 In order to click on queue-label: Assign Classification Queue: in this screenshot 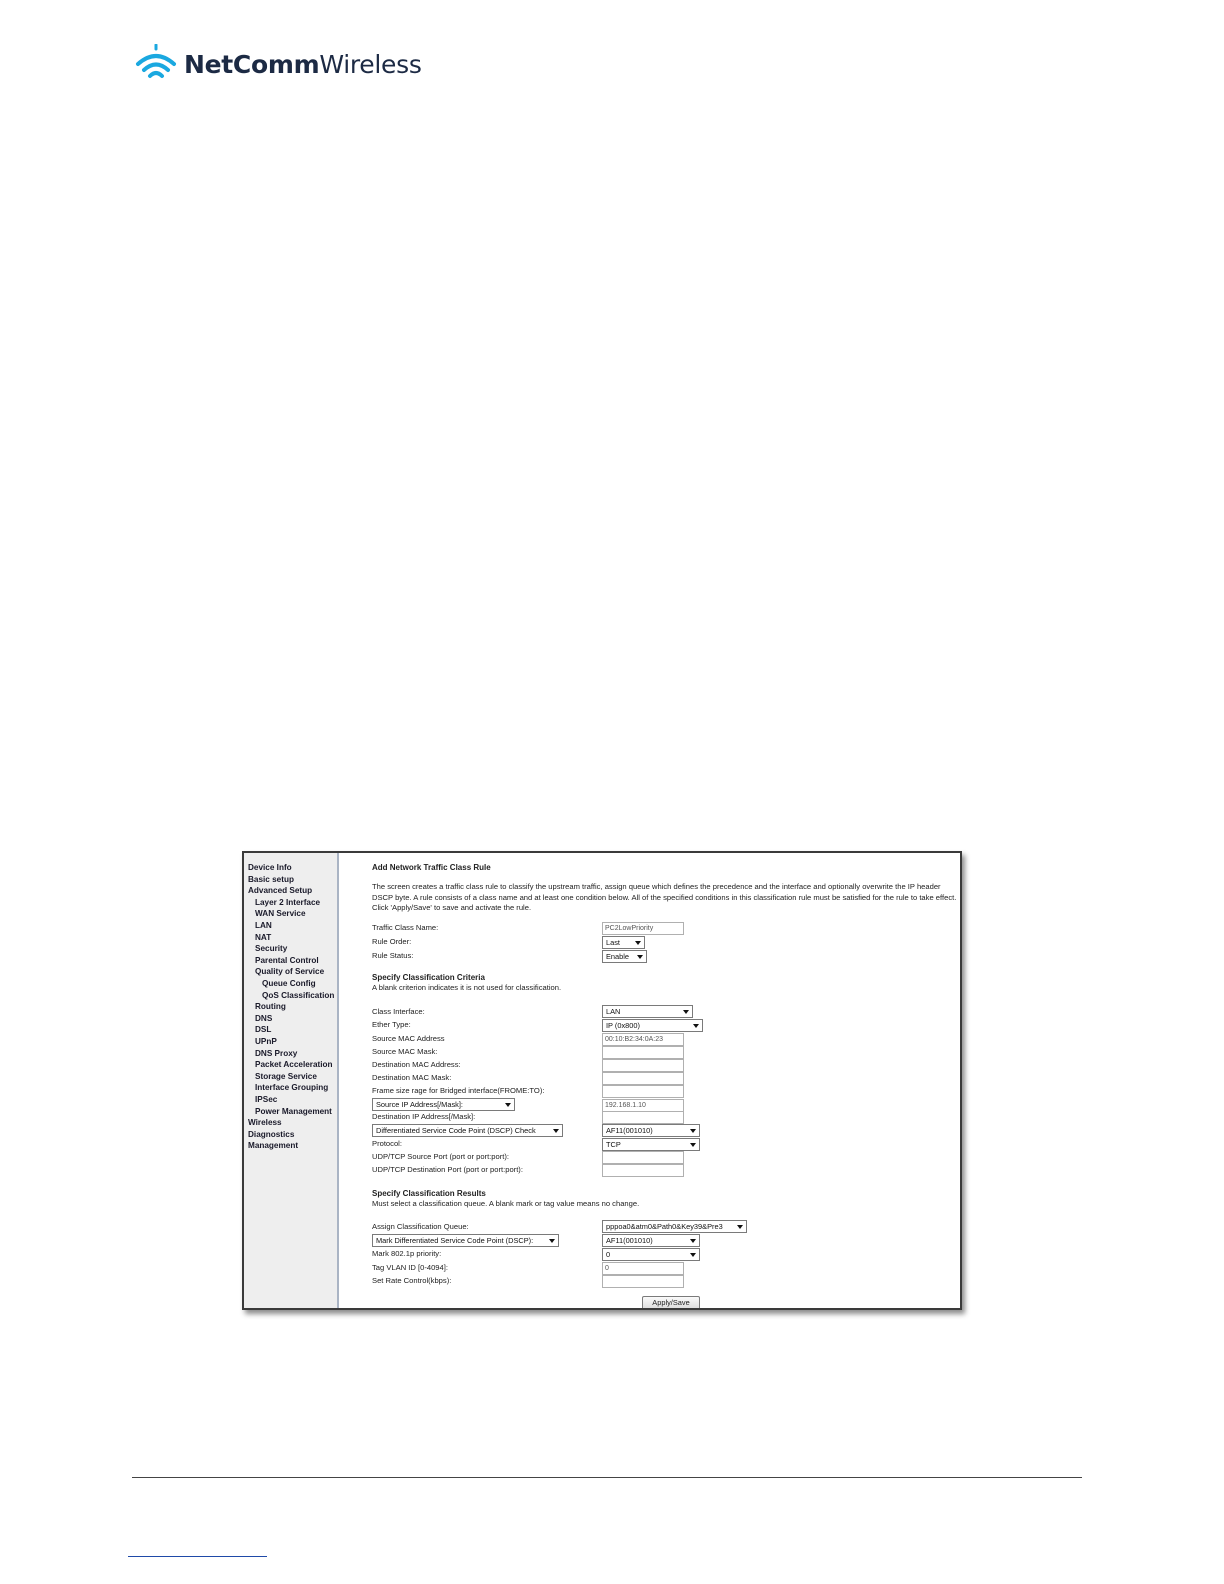, I will do `click(420, 1226)`.